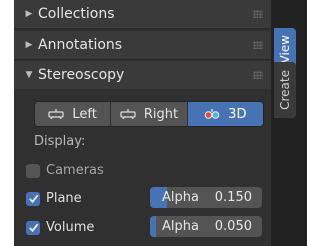 This screenshot has height=246, width=320. What do you see at coordinates (56, 114) in the screenshot?
I see `camera-left-icon` at bounding box center [56, 114].